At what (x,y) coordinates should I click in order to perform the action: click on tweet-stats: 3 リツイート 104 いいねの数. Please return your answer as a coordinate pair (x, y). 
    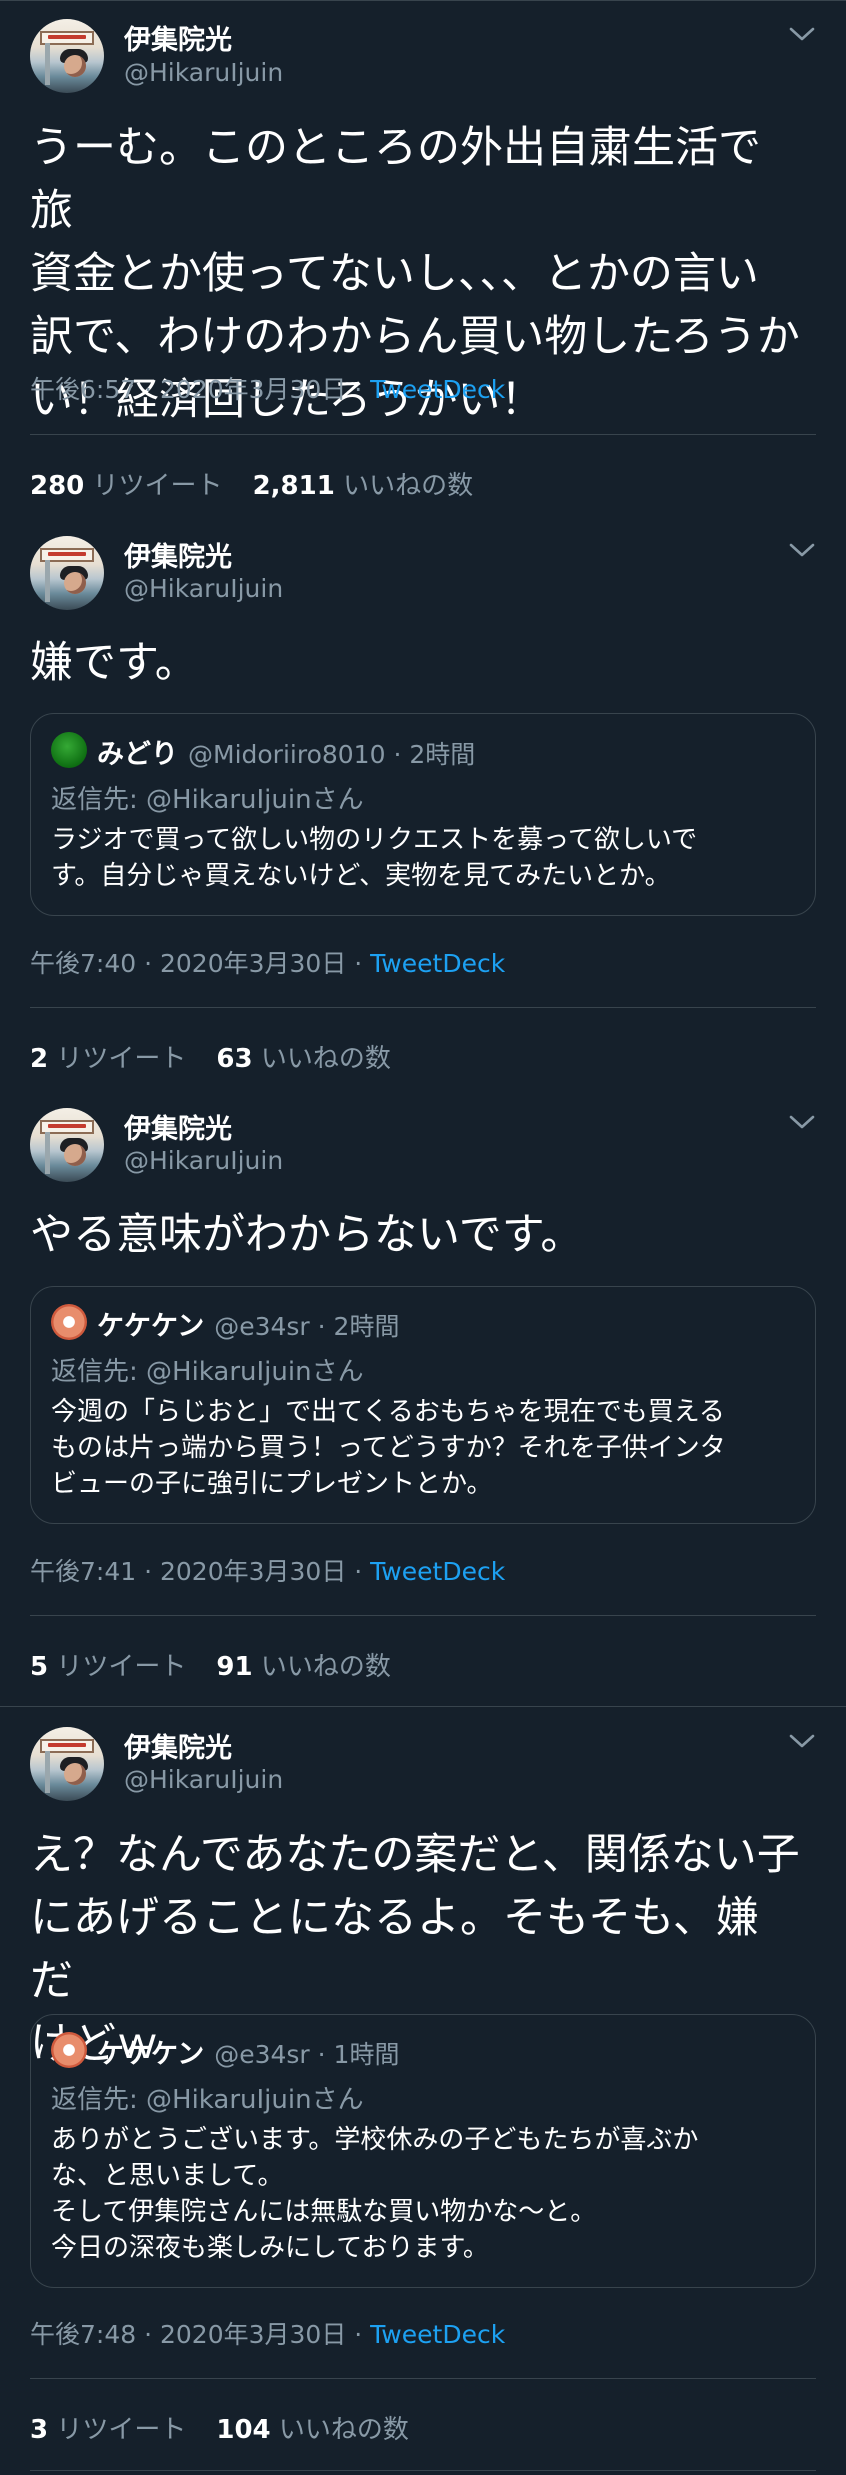
    Looking at the image, I should click on (219, 2427).